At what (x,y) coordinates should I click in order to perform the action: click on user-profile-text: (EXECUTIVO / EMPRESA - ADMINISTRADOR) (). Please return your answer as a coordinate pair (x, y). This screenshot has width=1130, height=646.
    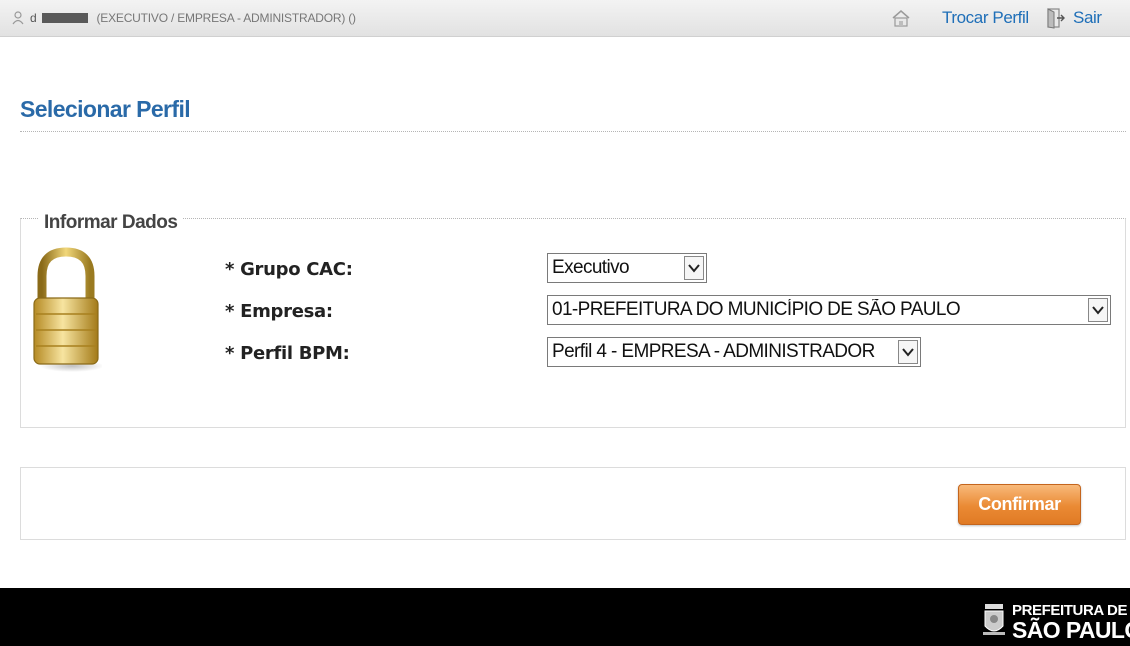
    Looking at the image, I should click on (226, 18).